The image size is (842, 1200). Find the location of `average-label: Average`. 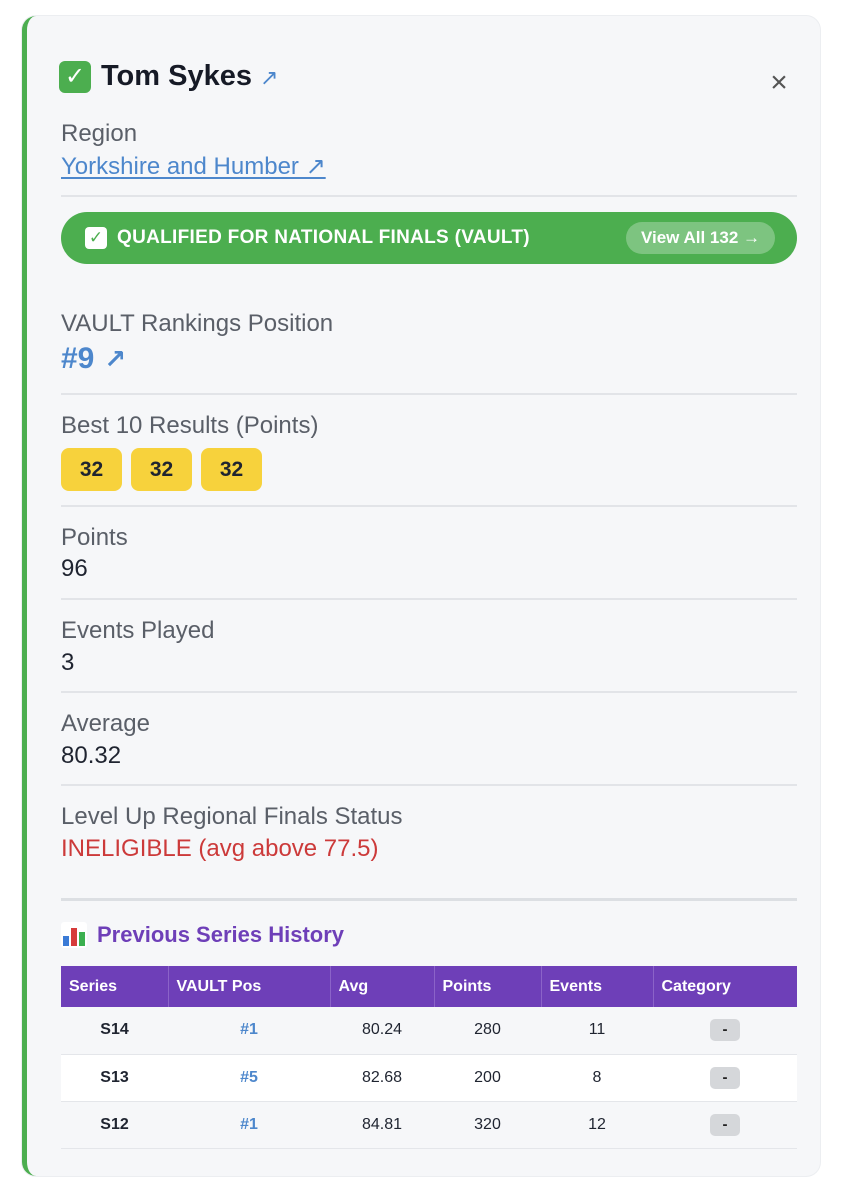

average-label: Average is located at coordinates (105, 723).